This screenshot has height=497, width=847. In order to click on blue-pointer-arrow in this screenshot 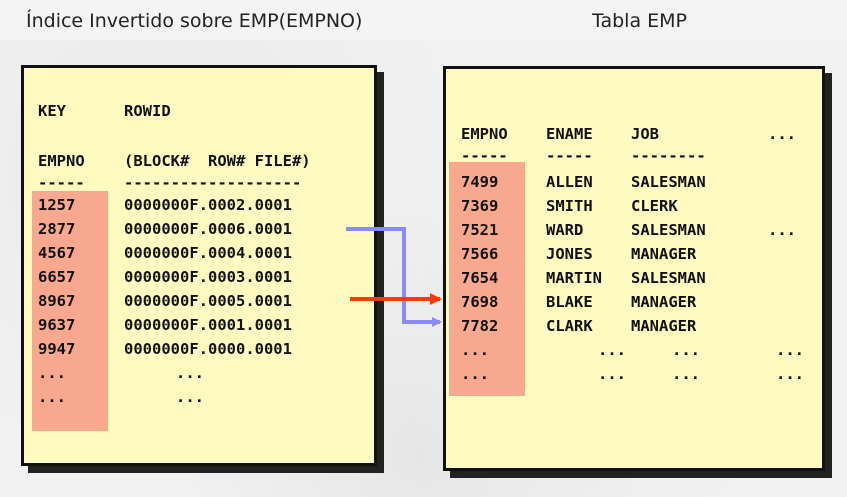, I will do `click(394, 277)`.